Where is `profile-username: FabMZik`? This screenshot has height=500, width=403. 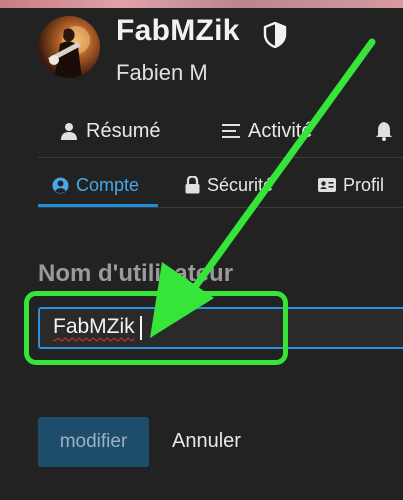 profile-username: FabMZik is located at coordinates (178, 30).